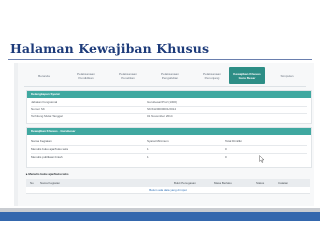 Image resolution: width=320 pixels, height=247 pixels. Describe the element at coordinates (160, 216) in the screenshot. I see `footer-band-blue` at that location.